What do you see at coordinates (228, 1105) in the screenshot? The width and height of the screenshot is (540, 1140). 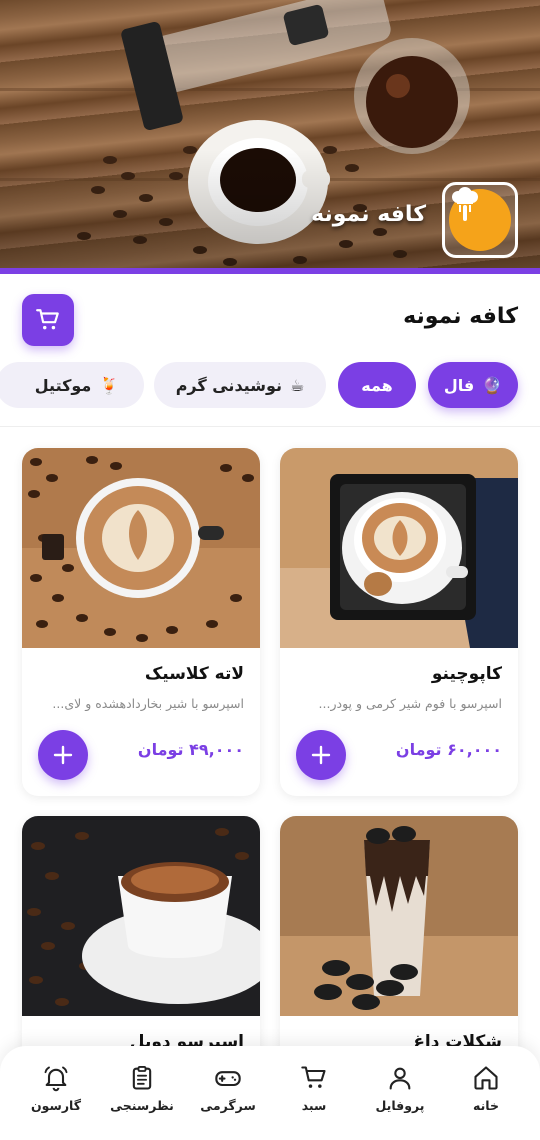 I see `nav-label: سرگرمی` at bounding box center [228, 1105].